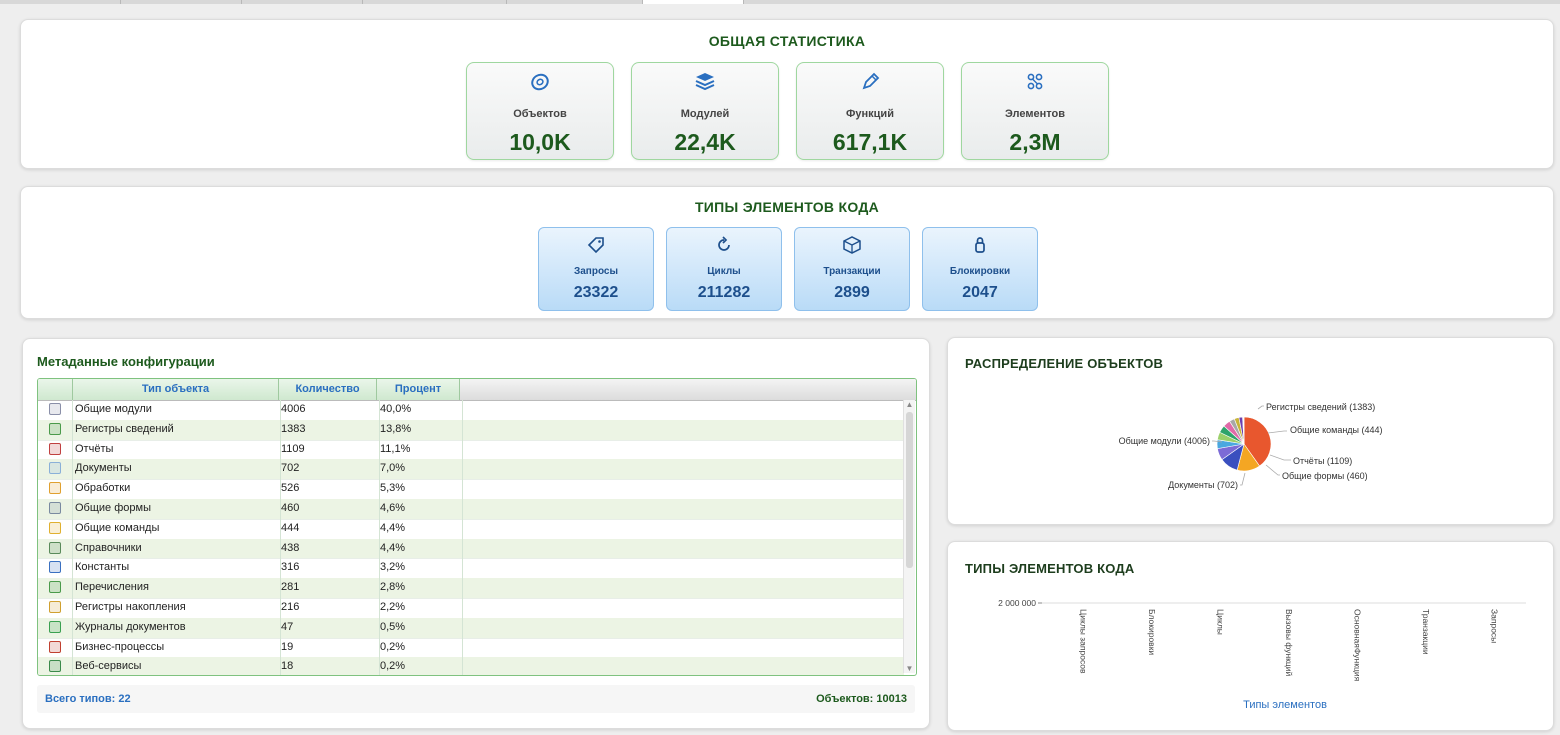 Image resolution: width=1560 pixels, height=735 pixels. I want to click on pencil-icon, so click(870, 82).